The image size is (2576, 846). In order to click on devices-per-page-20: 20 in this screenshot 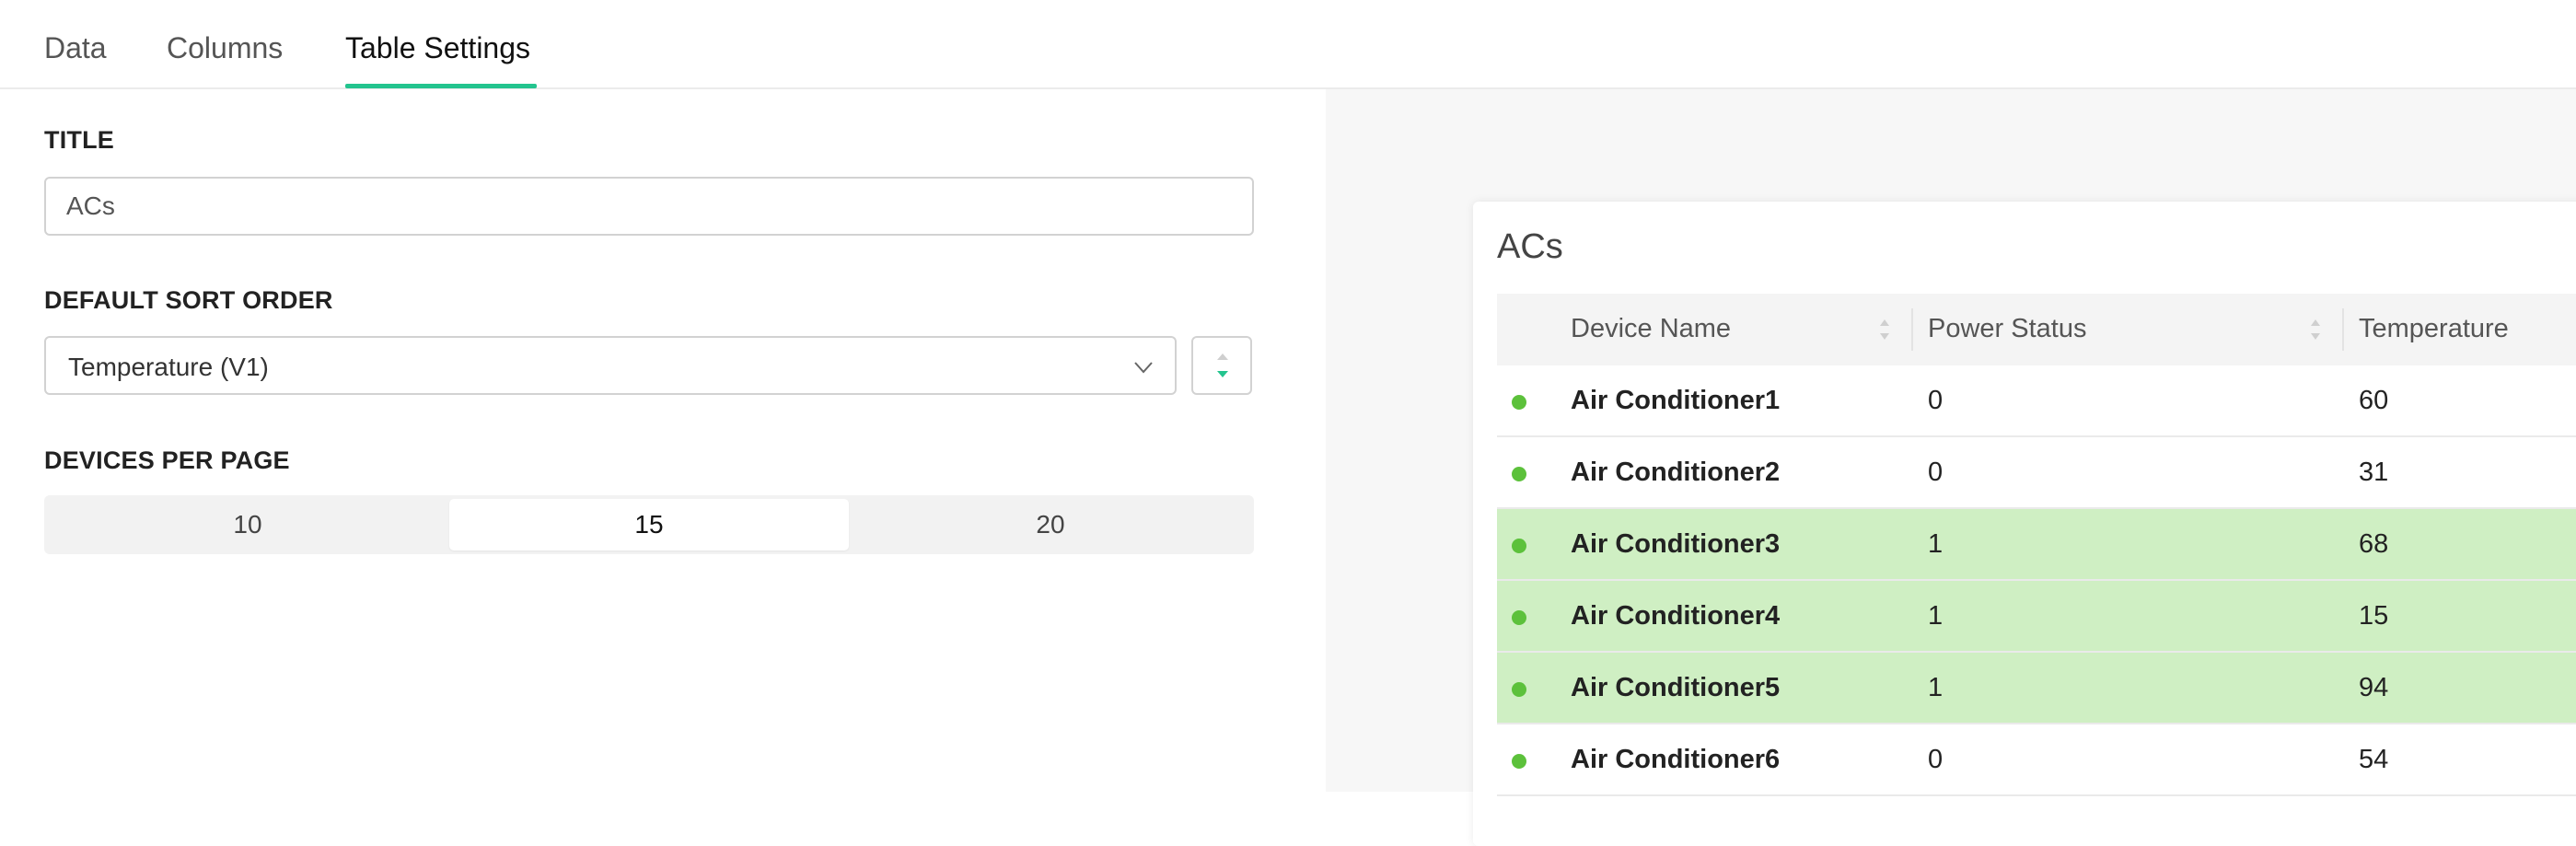, I will do `click(1050, 524)`.